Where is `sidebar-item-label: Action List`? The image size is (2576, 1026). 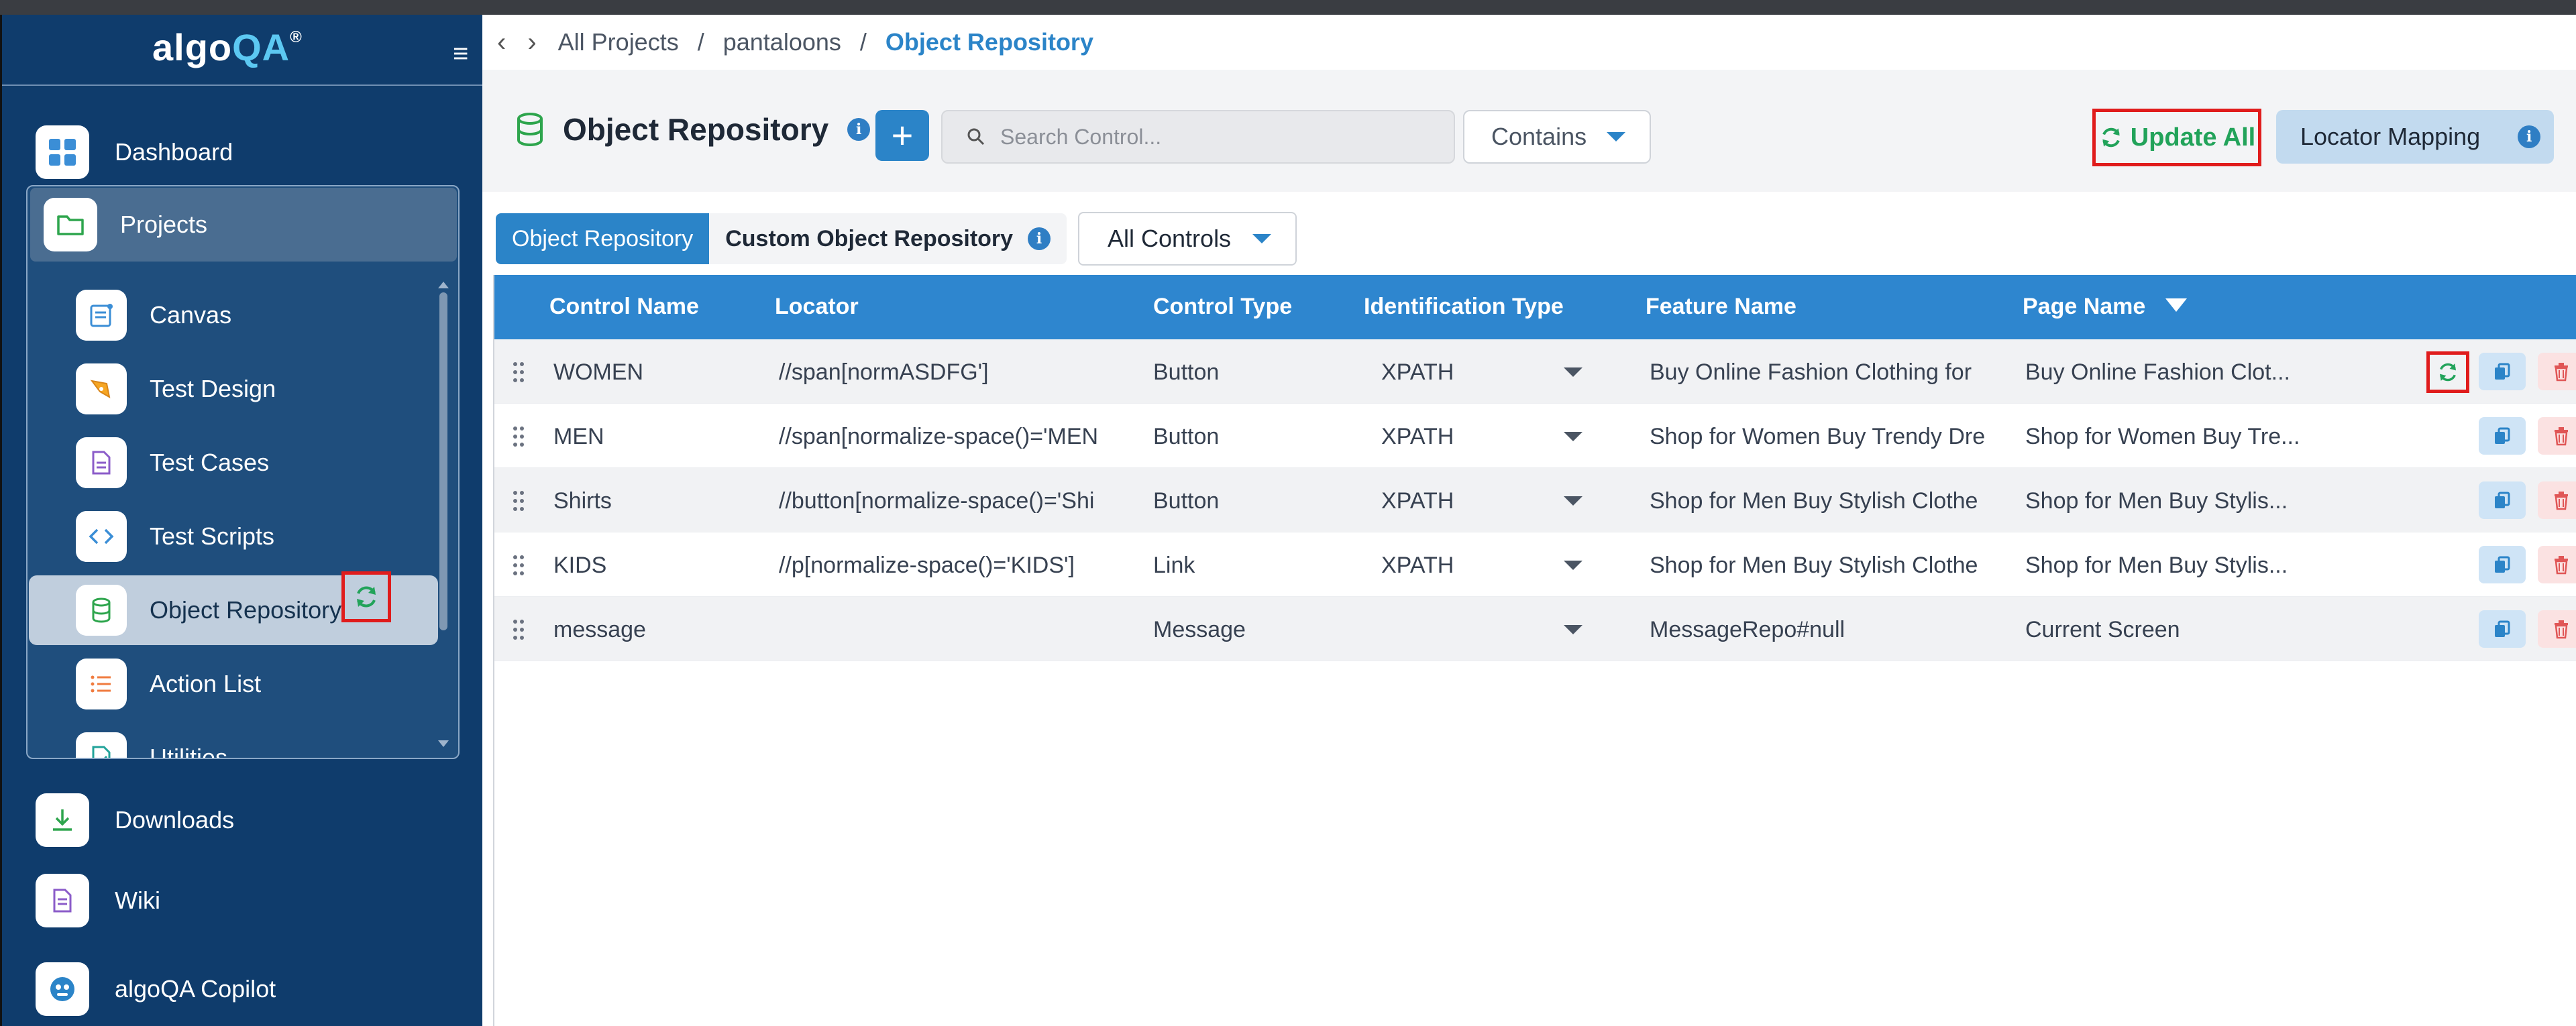
sidebar-item-label: Action List is located at coordinates (206, 683).